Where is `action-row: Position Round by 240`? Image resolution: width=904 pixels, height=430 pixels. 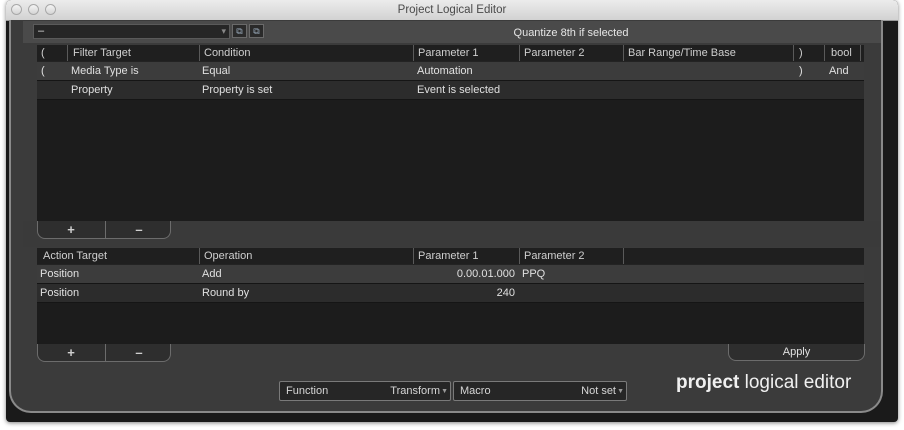 action-row: Position Round by 240 is located at coordinates (450, 293).